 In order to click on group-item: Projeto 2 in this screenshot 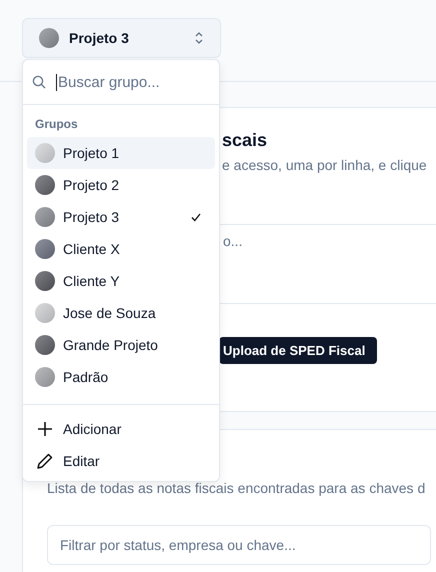, I will do `click(121, 185)`.